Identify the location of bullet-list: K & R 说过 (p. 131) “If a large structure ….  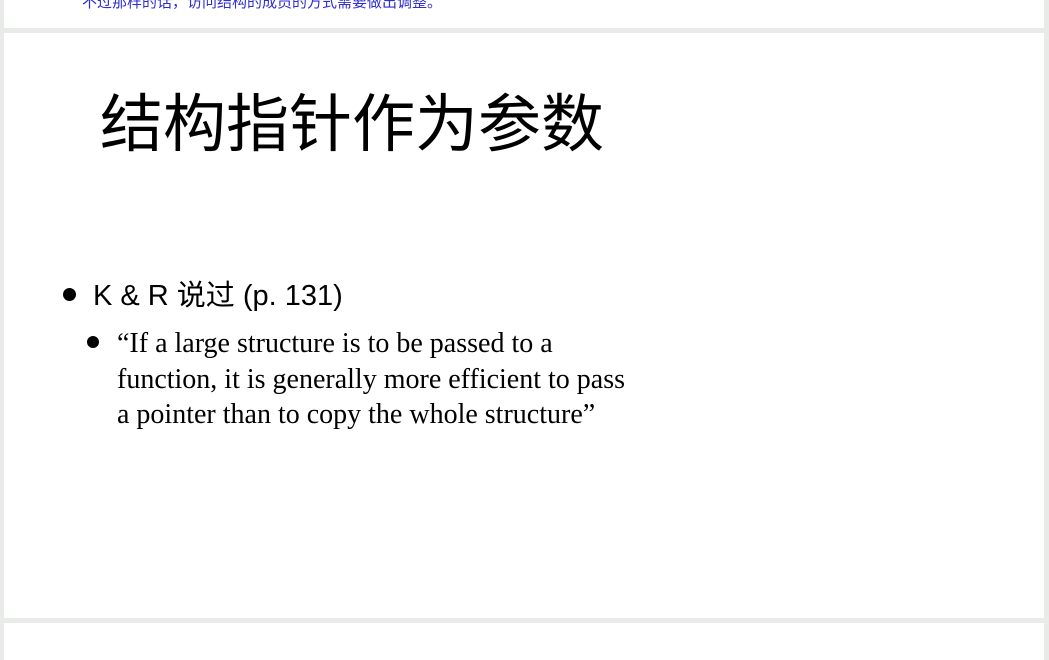
(360, 355).